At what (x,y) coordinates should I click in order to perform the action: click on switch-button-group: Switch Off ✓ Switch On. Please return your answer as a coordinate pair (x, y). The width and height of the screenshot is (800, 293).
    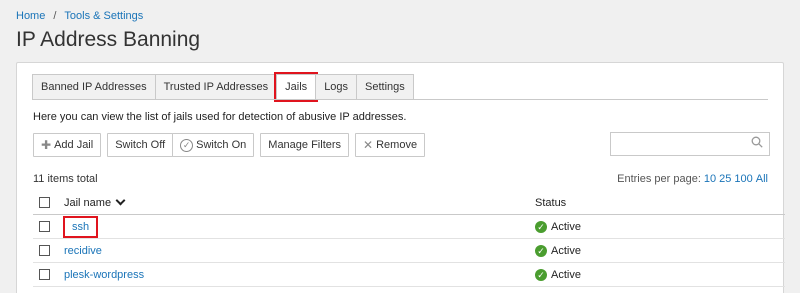
    Looking at the image, I should click on (181, 145).